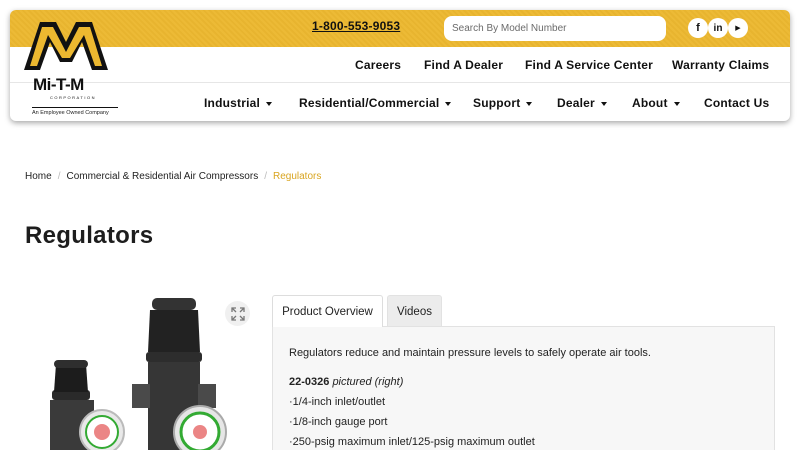 This screenshot has height=450, width=800. What do you see at coordinates (650, 103) in the screenshot?
I see `nav-about-label: About` at bounding box center [650, 103].